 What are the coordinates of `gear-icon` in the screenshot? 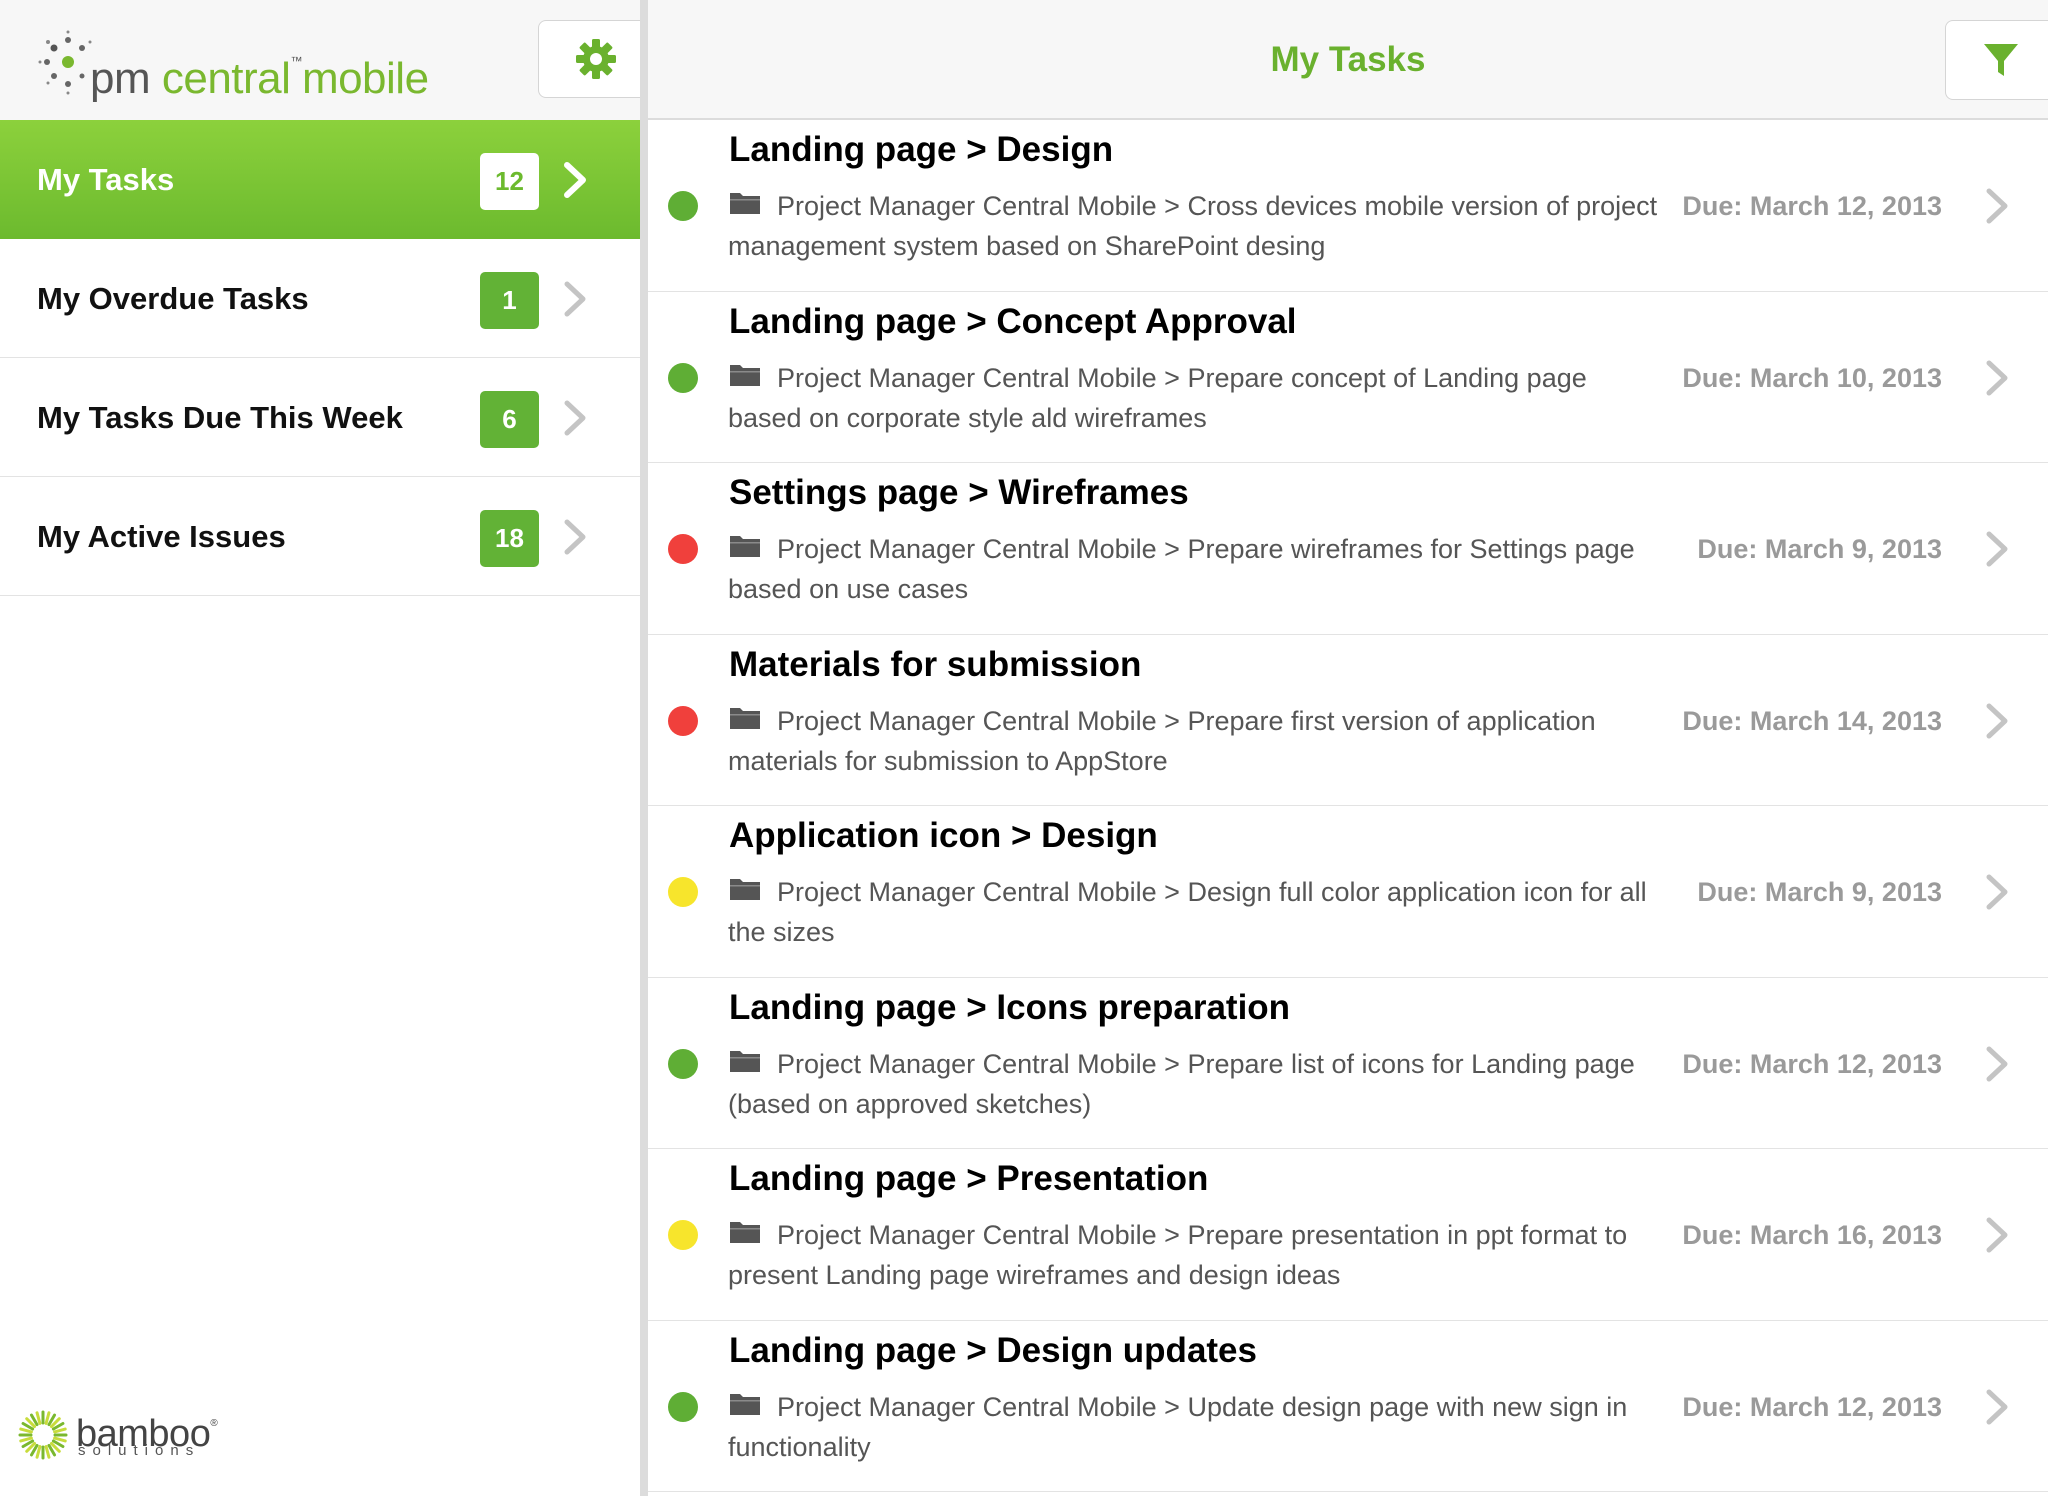 It's located at (596, 59).